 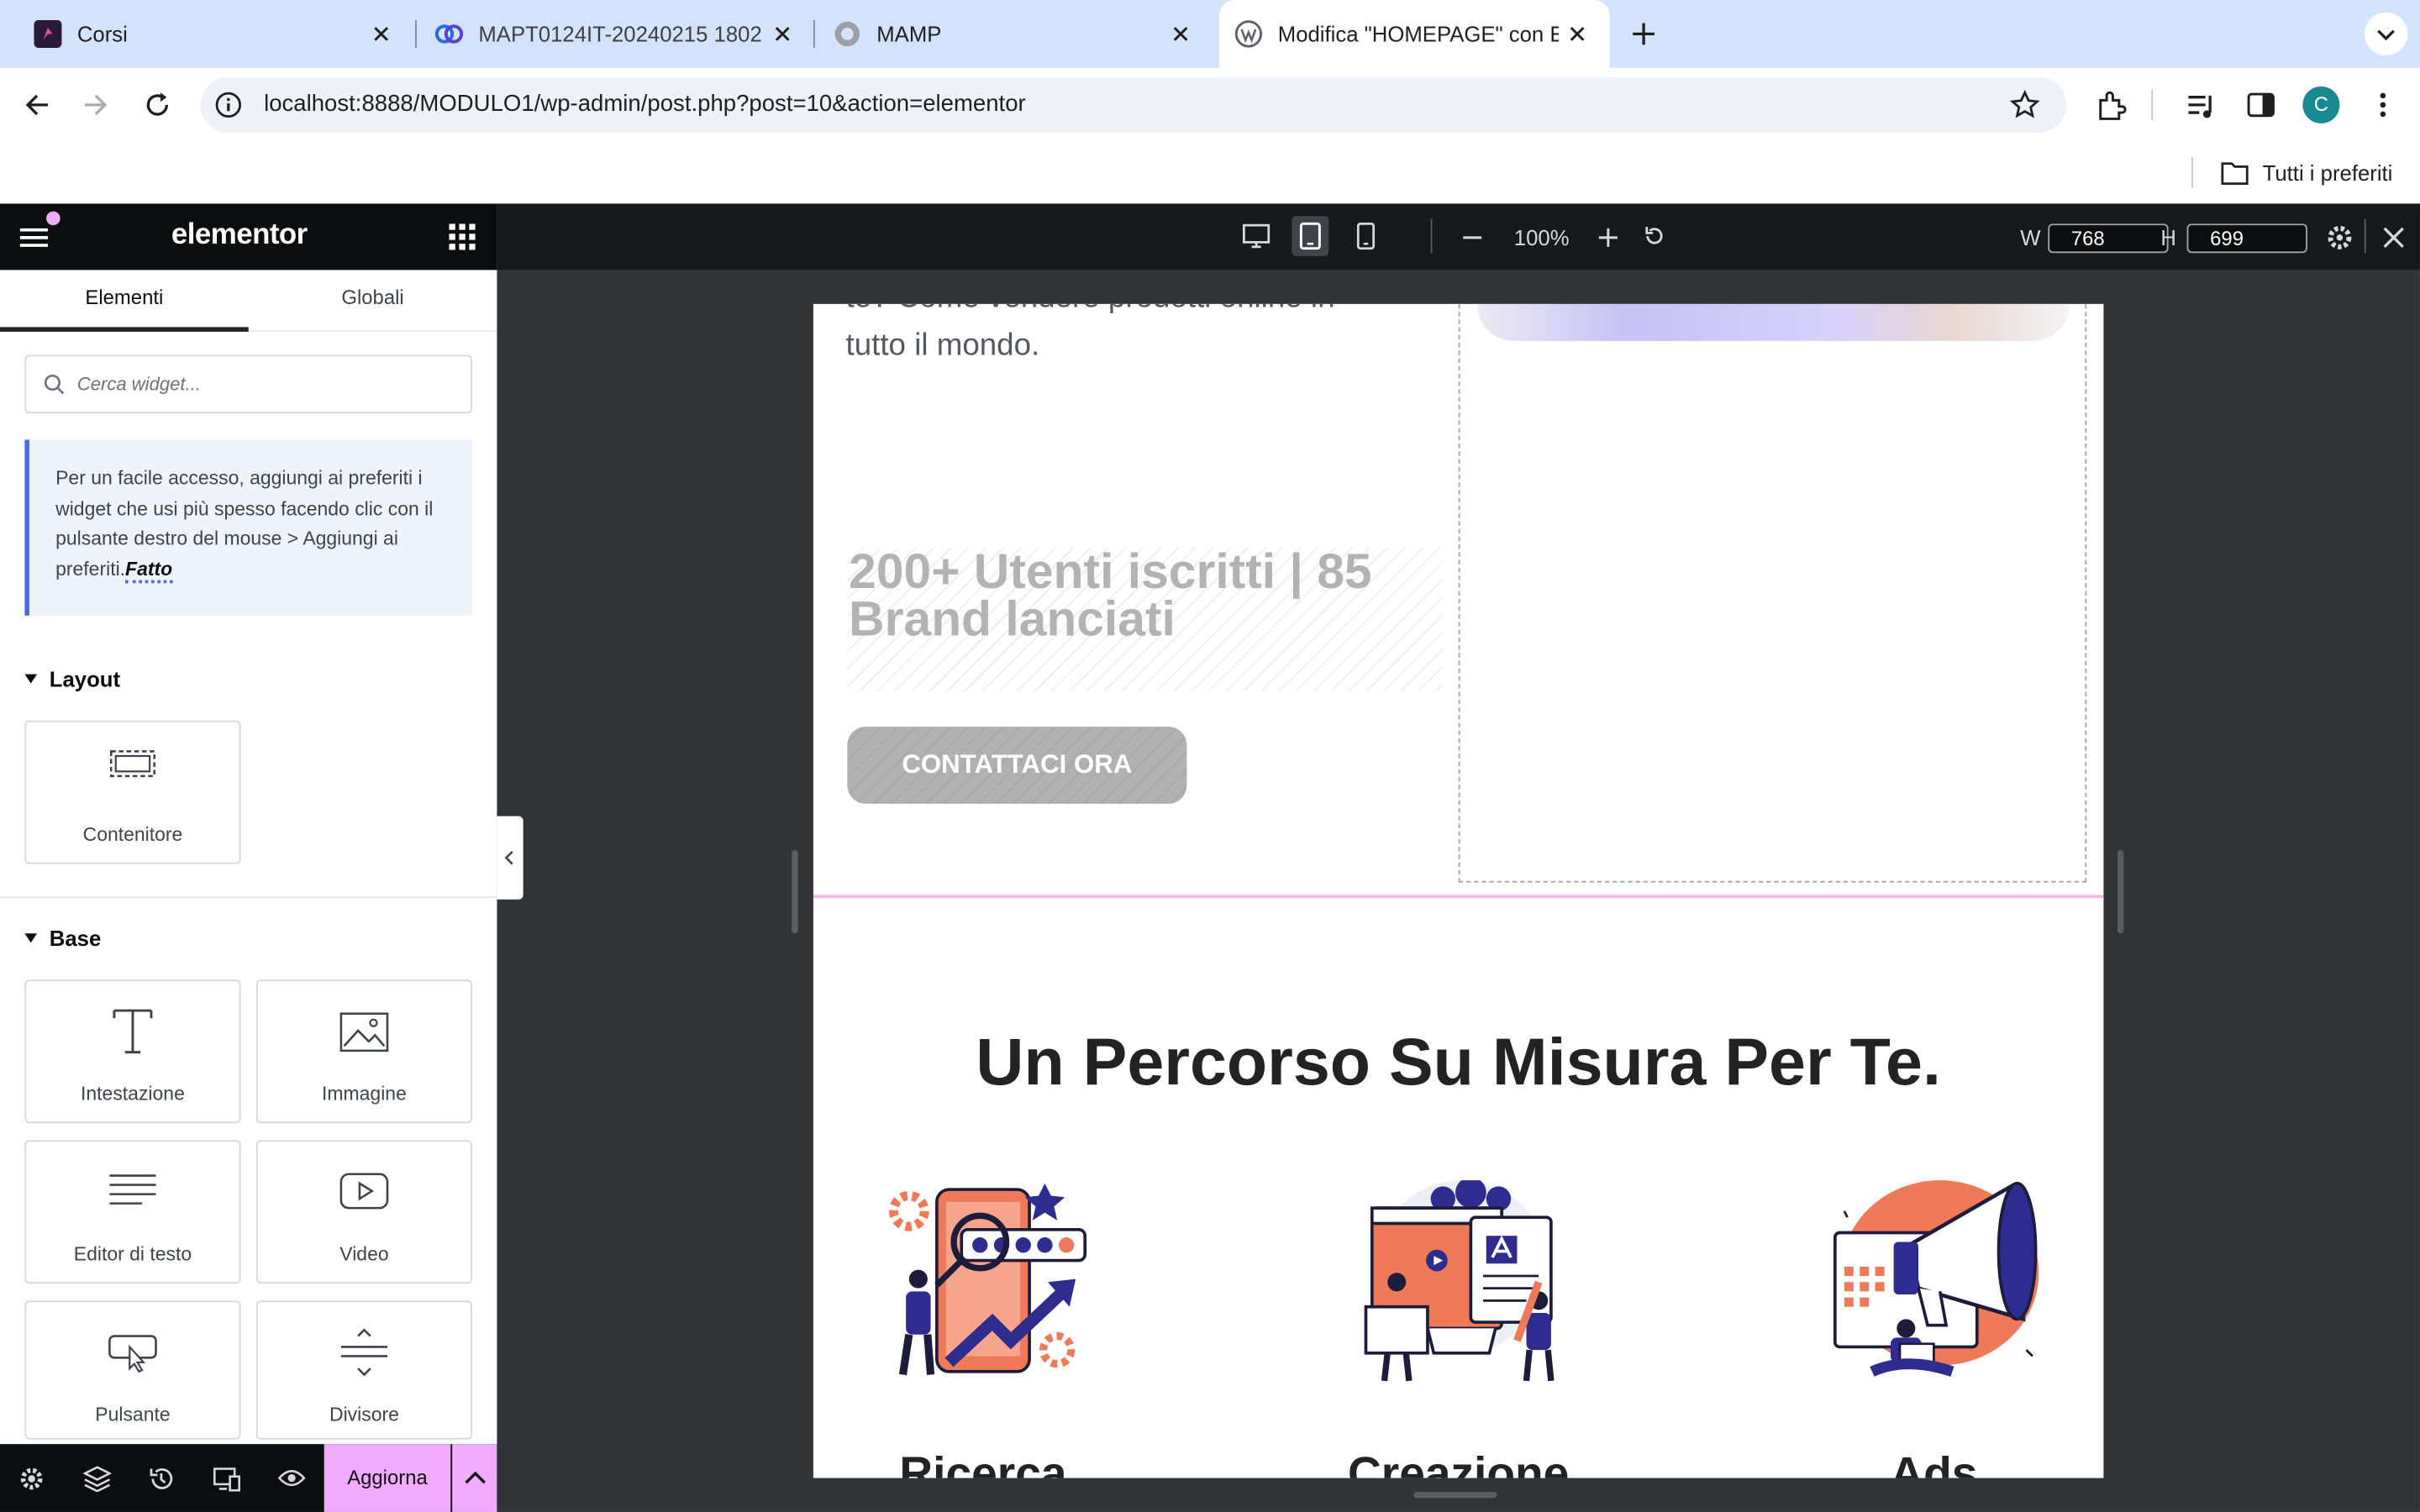 What do you see at coordinates (1110, 571) in the screenshot?
I see `stats-heading-line1: 200+ Utenti iscritti | 85` at bounding box center [1110, 571].